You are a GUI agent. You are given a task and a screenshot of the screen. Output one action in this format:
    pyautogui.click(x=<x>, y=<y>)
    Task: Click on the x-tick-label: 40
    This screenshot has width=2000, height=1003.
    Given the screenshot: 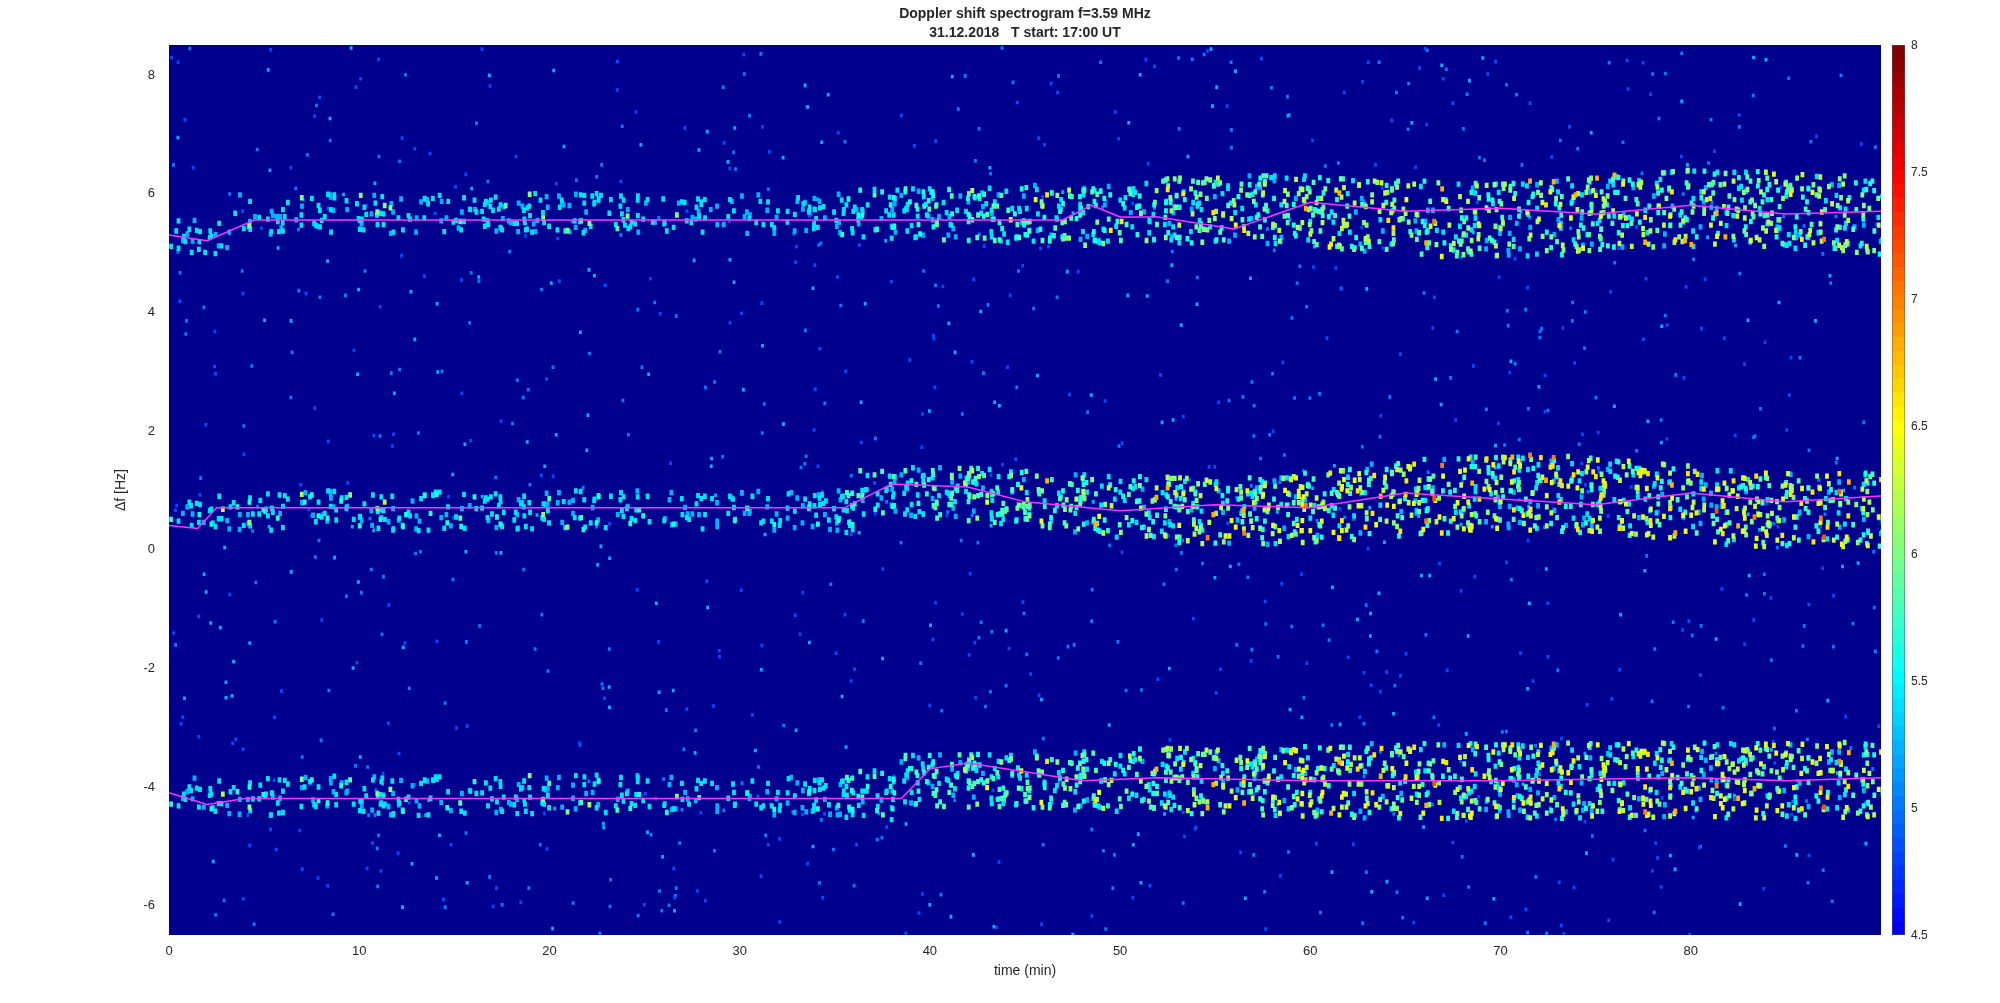 What is the action you would take?
    pyautogui.click(x=930, y=951)
    